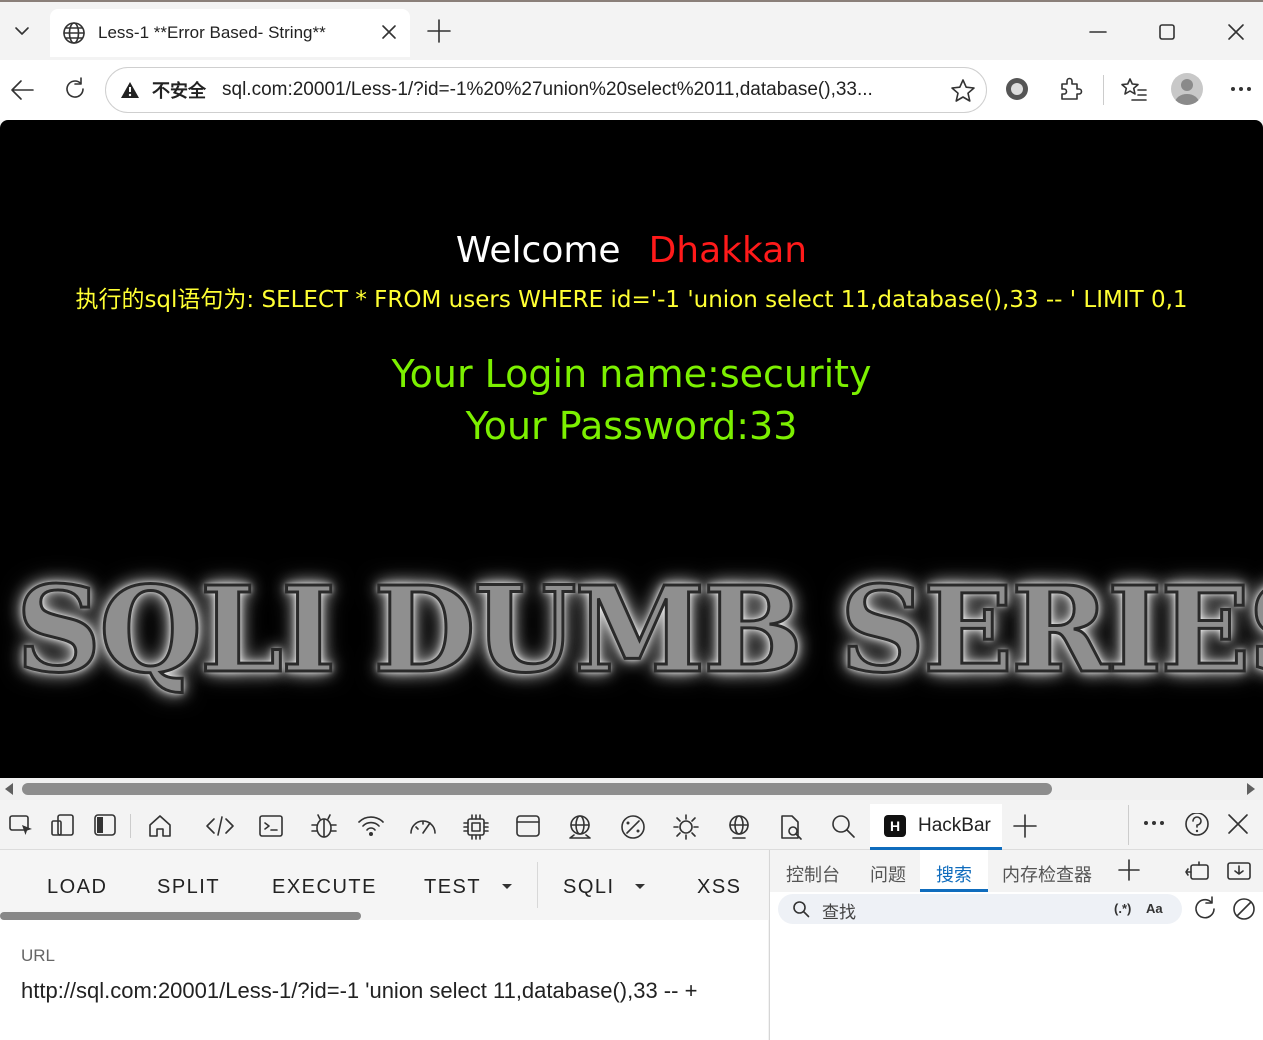 The width and height of the screenshot is (1263, 1040). What do you see at coordinates (631, 374) in the screenshot?
I see `login-name-text: Your Login name:security` at bounding box center [631, 374].